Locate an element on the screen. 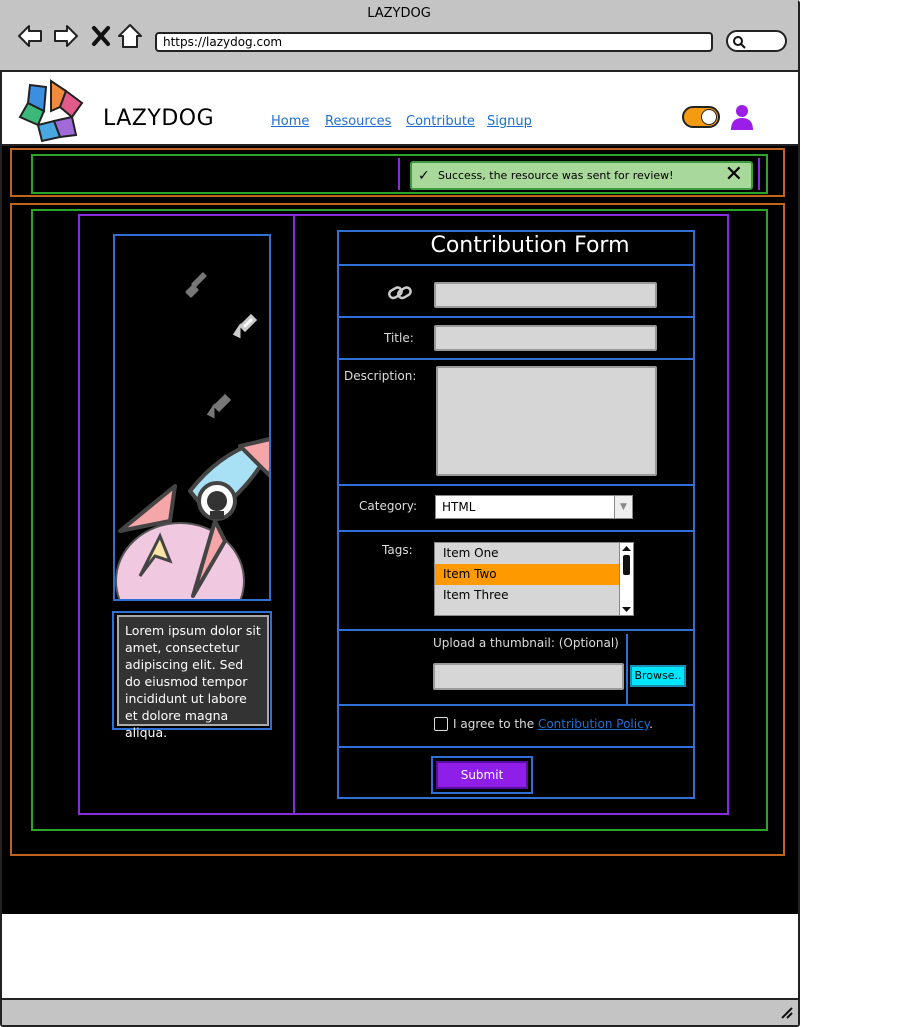 This screenshot has height=1027, width=897. theme-toggle is located at coordinates (701, 117).